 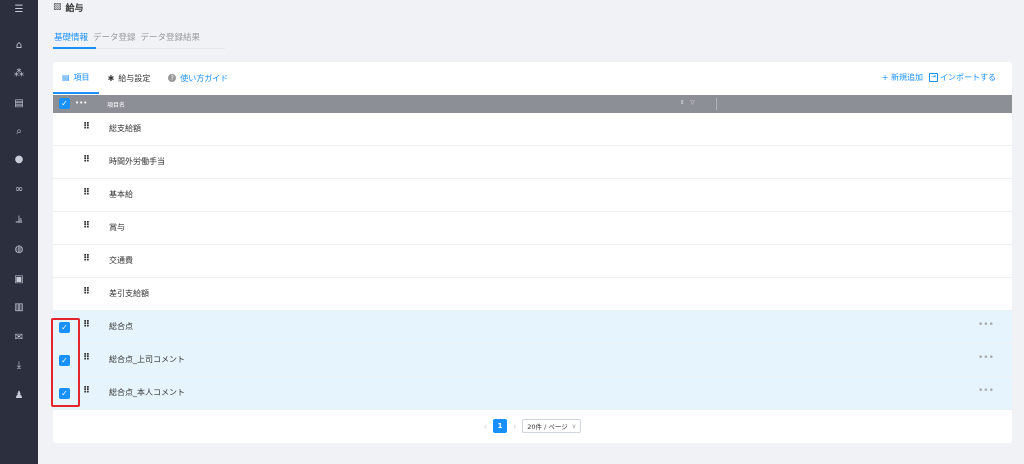 What do you see at coordinates (716, 104) in the screenshot?
I see `column-resize-handle` at bounding box center [716, 104].